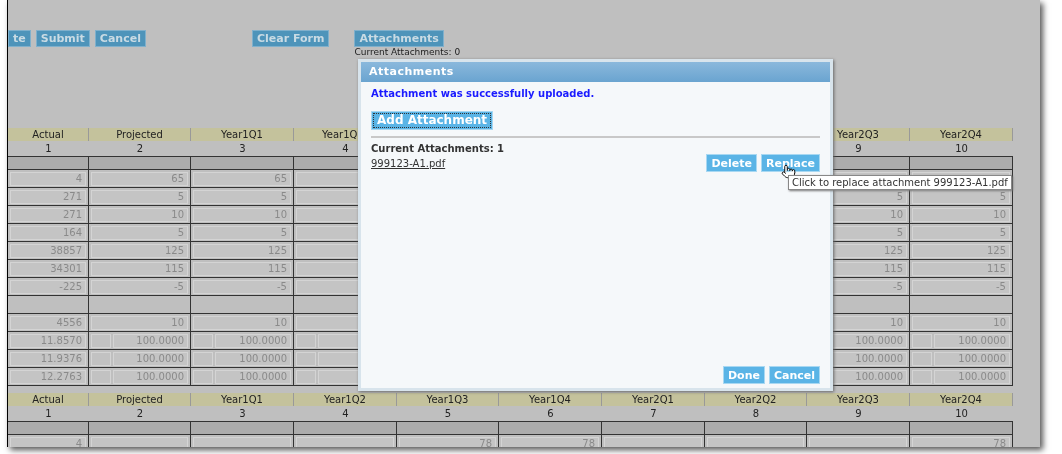 Image resolution: width=1062 pixels, height=454 pixels. Describe the element at coordinates (48, 358) in the screenshot. I see `value-field: 11.9376` at that location.